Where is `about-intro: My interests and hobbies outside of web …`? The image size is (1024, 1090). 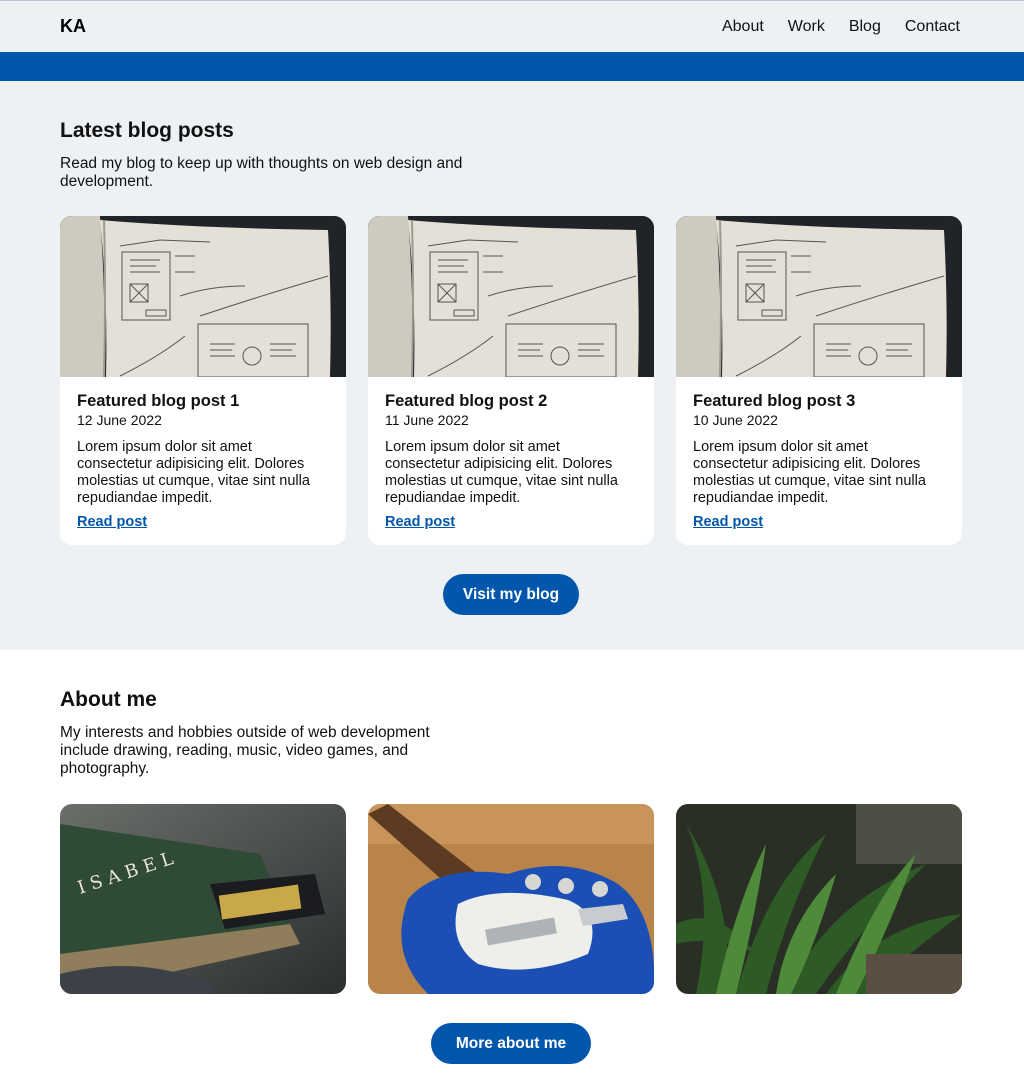 about-intro: My interests and hobbies outside of web … is located at coordinates (245, 750).